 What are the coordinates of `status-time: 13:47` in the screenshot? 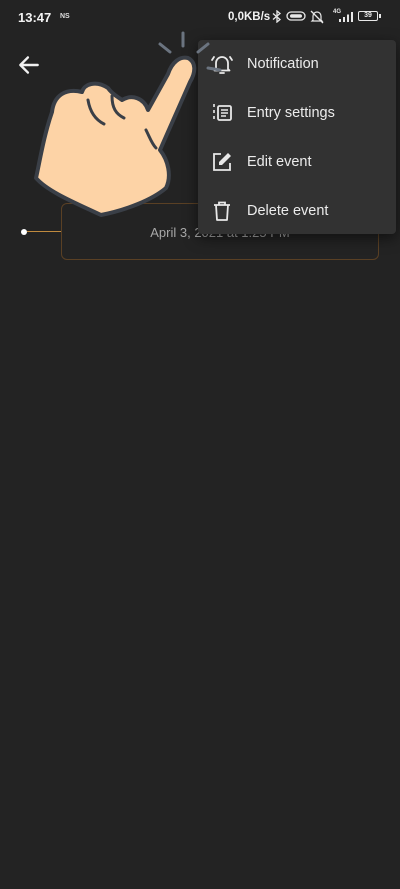 It's located at (35, 17).